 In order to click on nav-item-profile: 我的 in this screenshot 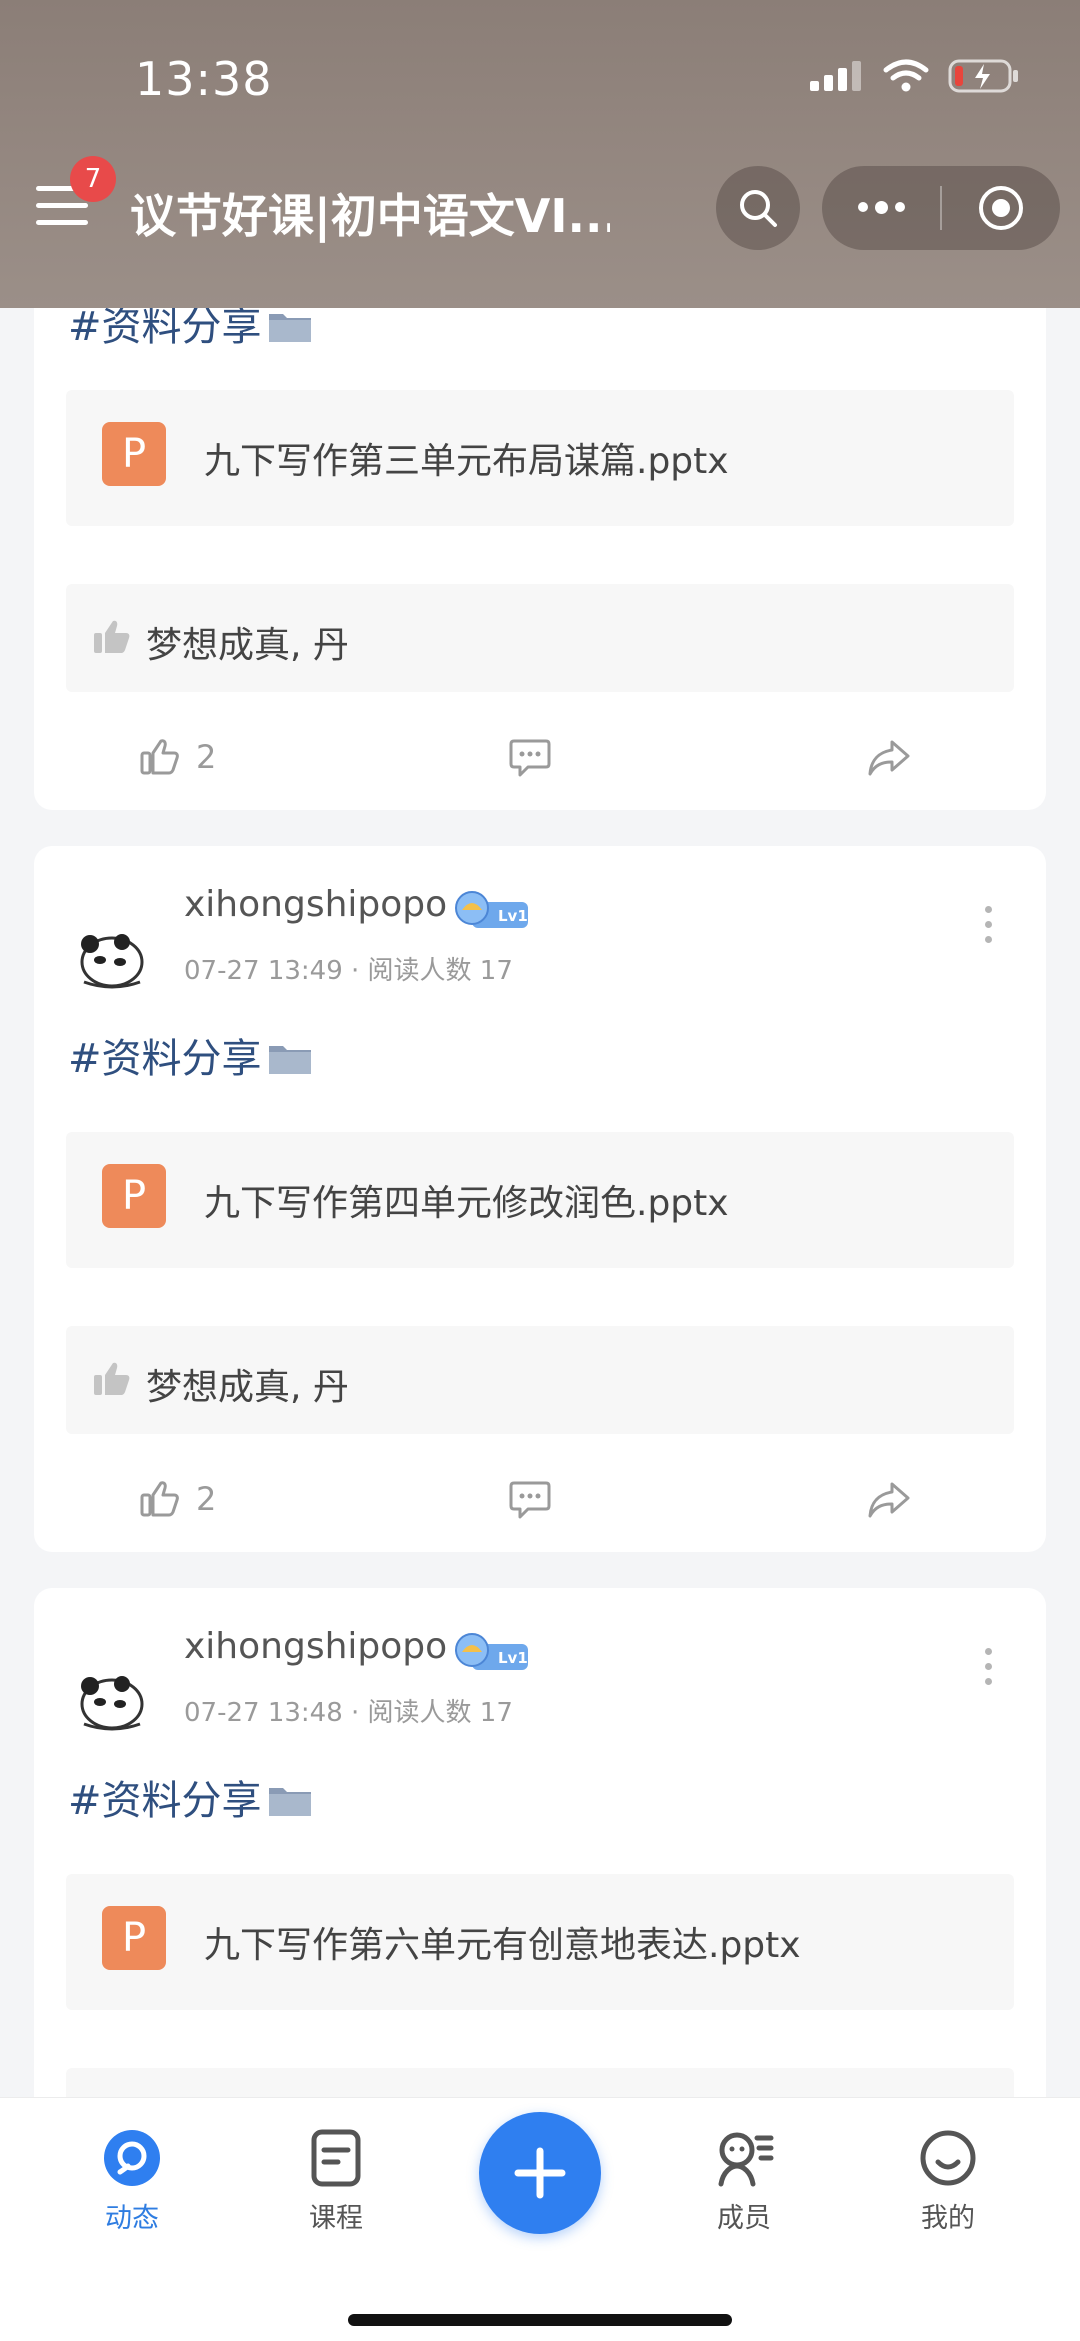, I will do `click(948, 2181)`.